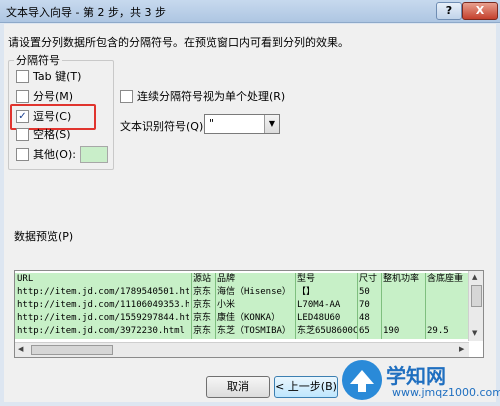  What do you see at coordinates (22, 134) in the screenshot?
I see `checkbox-space` at bounding box center [22, 134].